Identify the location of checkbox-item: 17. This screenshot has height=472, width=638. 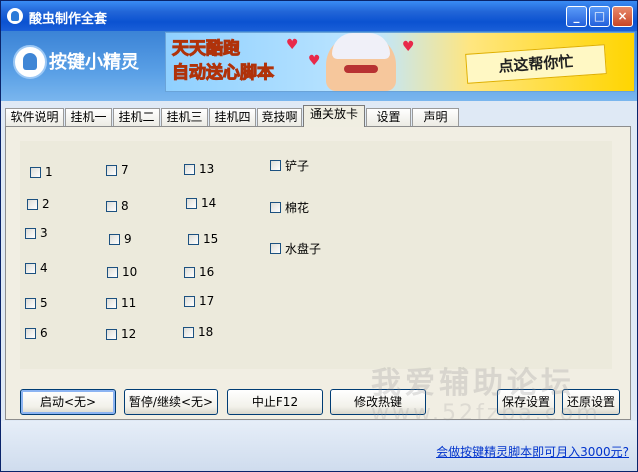
(199, 301).